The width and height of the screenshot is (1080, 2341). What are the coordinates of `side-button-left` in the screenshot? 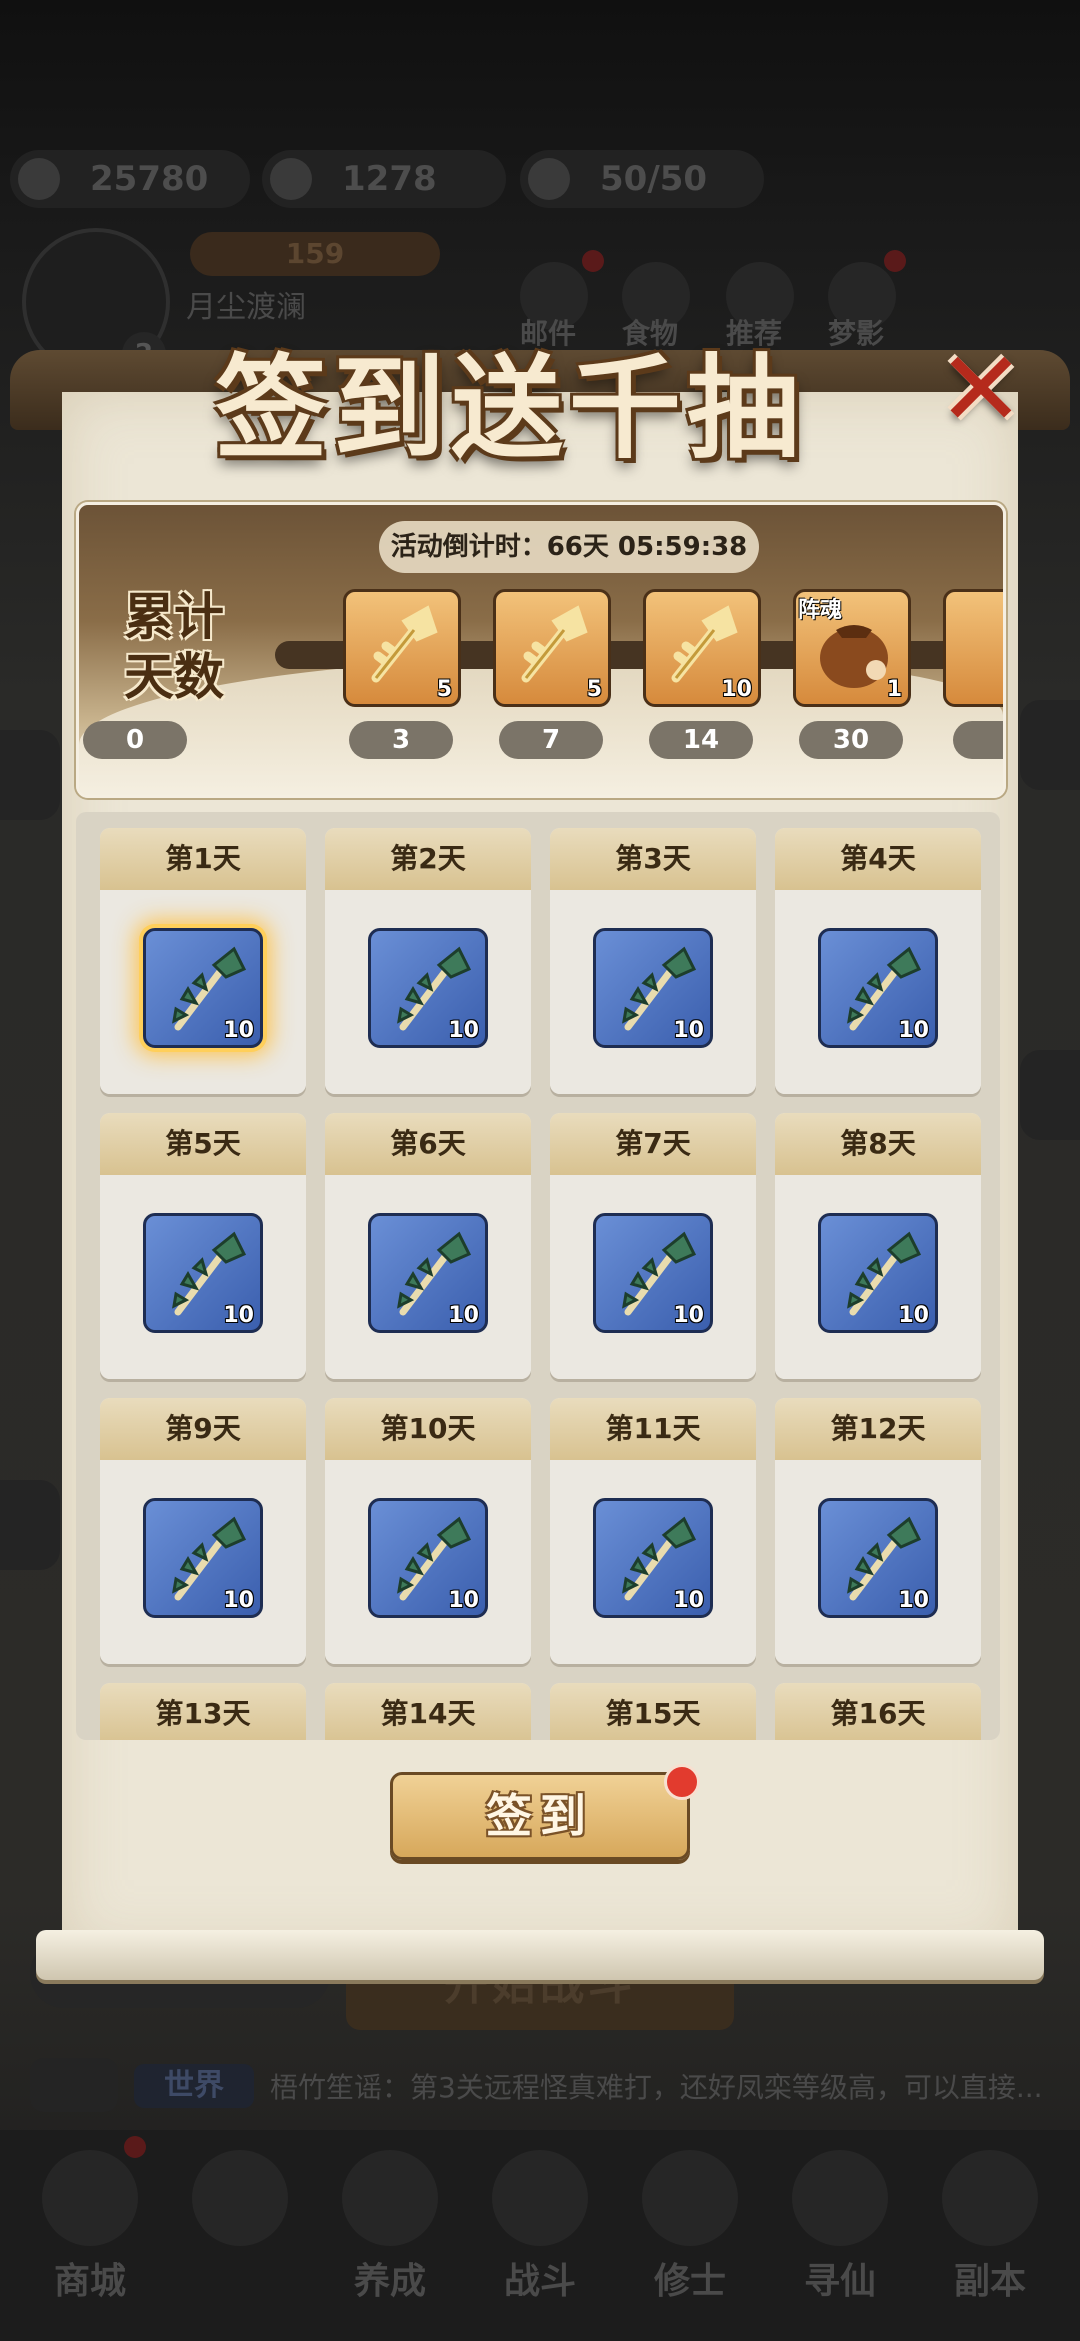 It's located at (30, 1525).